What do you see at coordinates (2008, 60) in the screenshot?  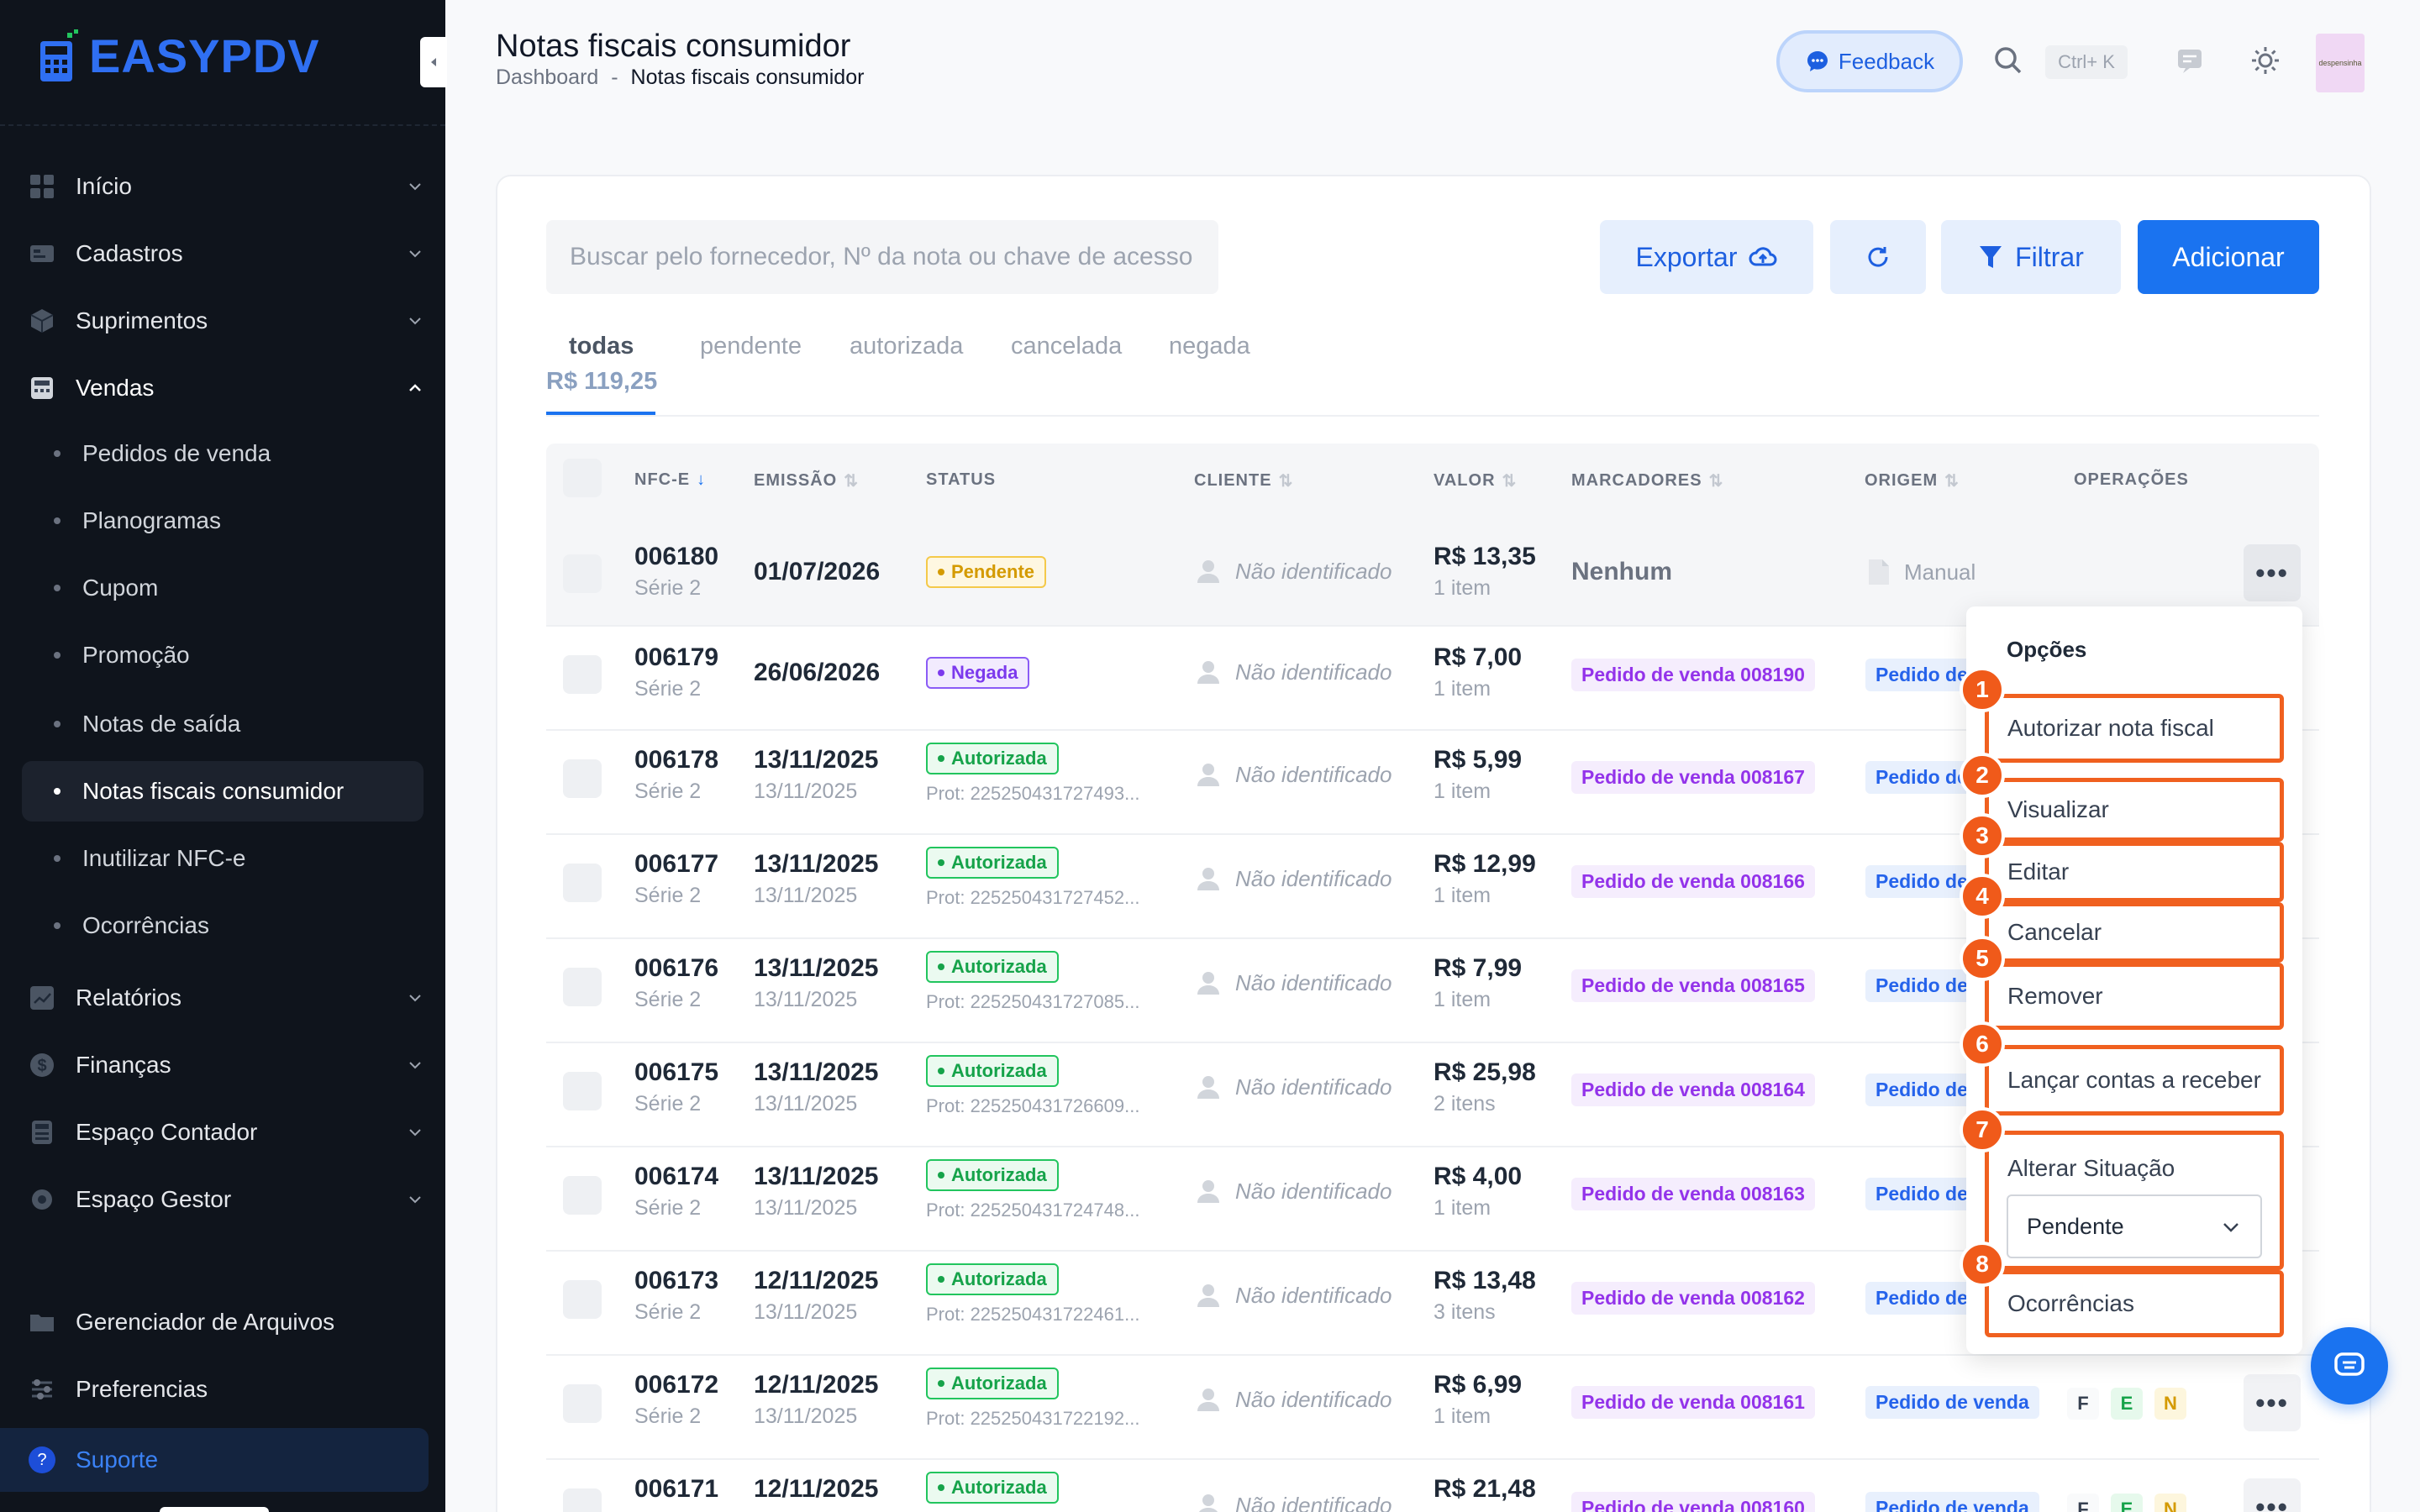 I see `search-icon` at bounding box center [2008, 60].